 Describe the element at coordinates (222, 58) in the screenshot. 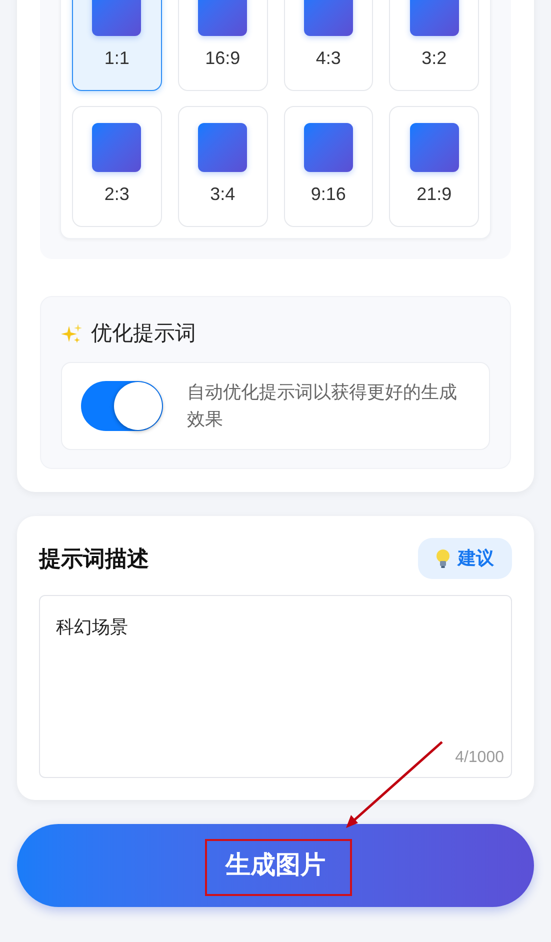

I see `ratio-label: 16:9` at that location.